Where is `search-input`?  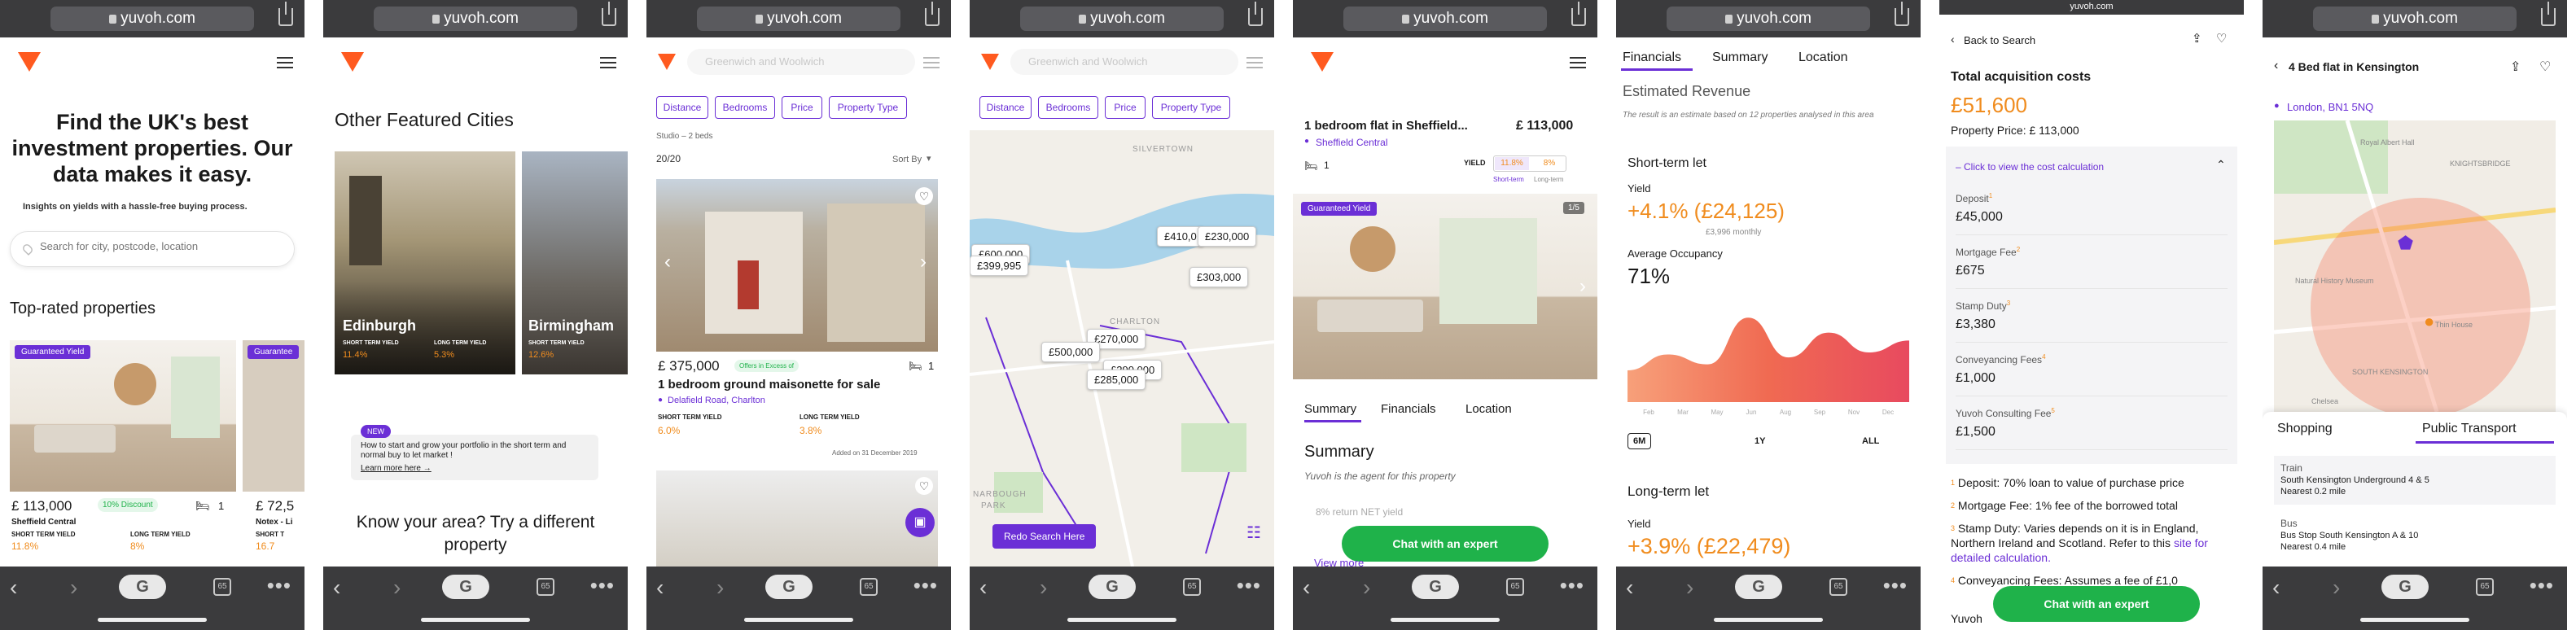 search-input is located at coordinates (162, 246).